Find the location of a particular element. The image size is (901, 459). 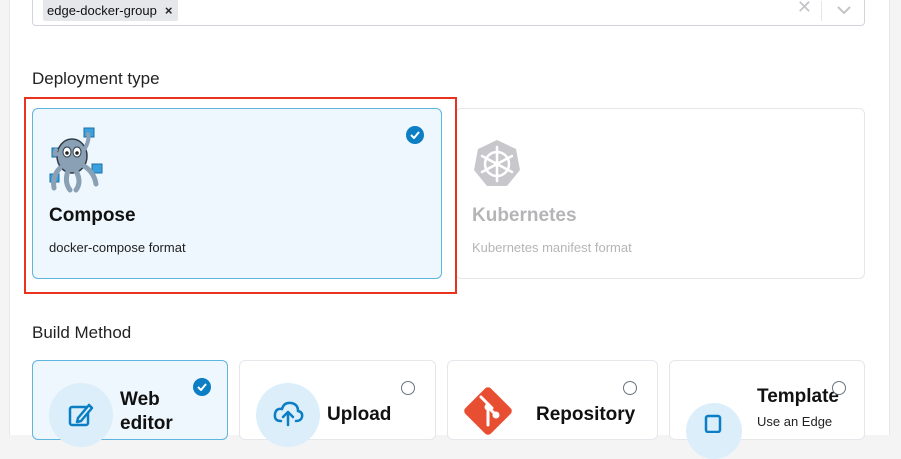

build-option-title: Repository is located at coordinates (586, 414).